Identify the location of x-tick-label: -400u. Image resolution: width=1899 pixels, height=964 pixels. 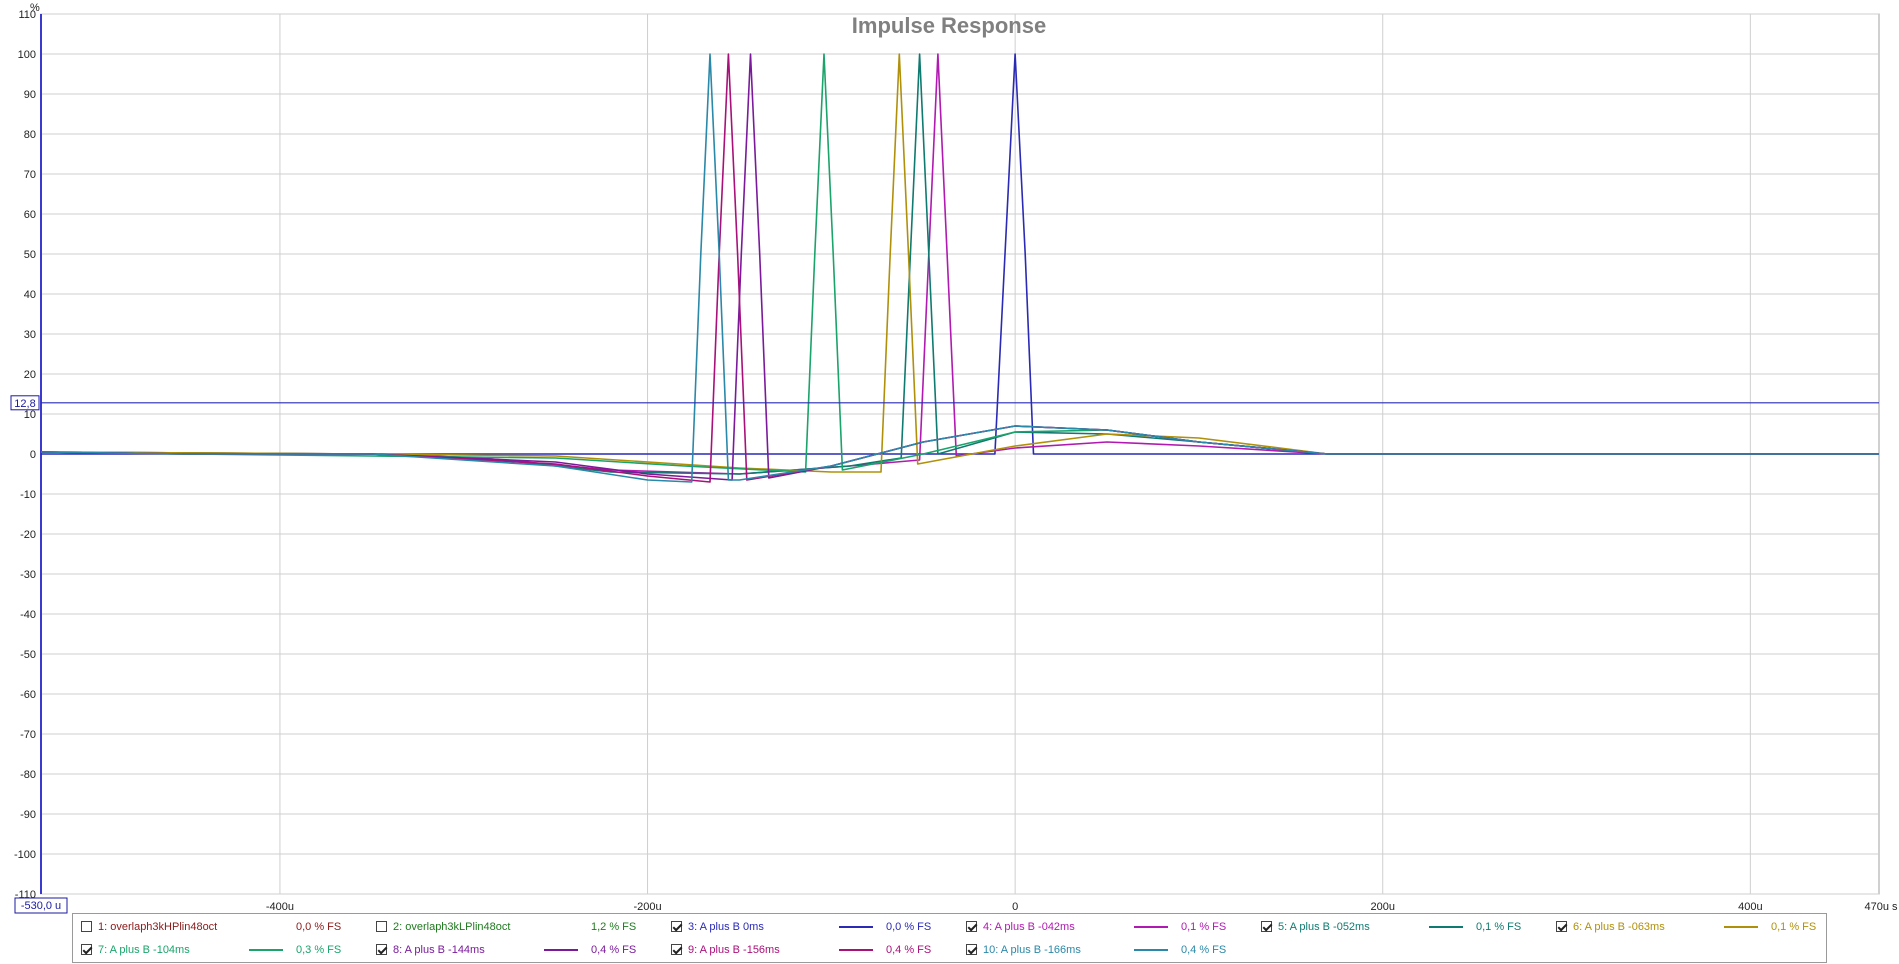
(280, 907).